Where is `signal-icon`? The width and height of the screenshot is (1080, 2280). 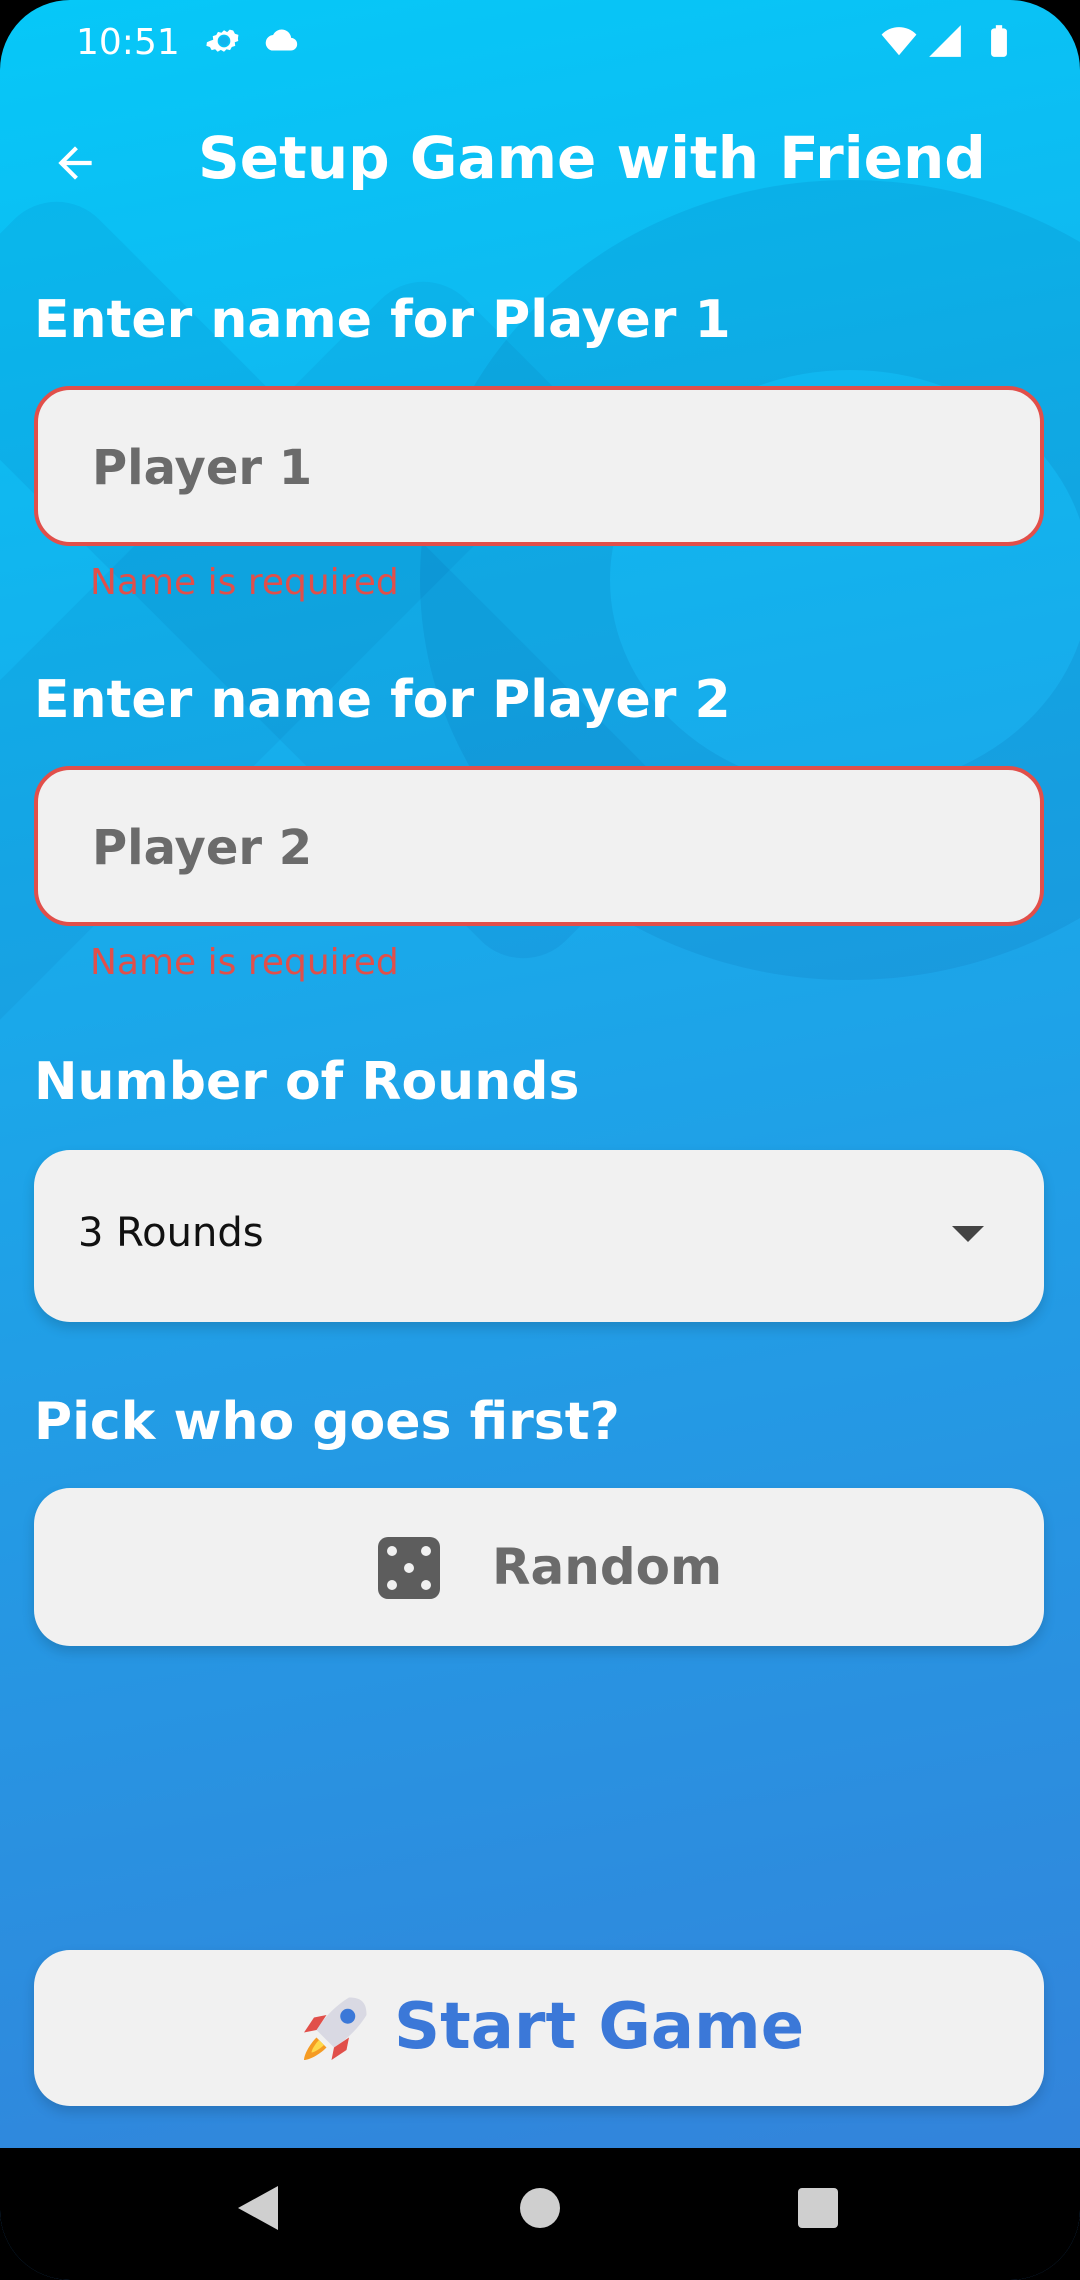 signal-icon is located at coordinates (945, 41).